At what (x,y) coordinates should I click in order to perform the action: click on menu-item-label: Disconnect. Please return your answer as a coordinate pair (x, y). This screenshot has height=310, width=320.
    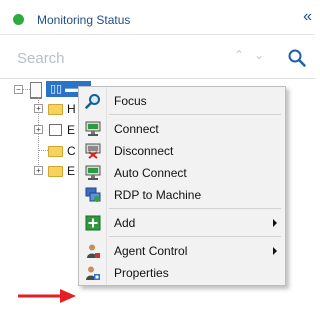
    Looking at the image, I should click on (144, 151).